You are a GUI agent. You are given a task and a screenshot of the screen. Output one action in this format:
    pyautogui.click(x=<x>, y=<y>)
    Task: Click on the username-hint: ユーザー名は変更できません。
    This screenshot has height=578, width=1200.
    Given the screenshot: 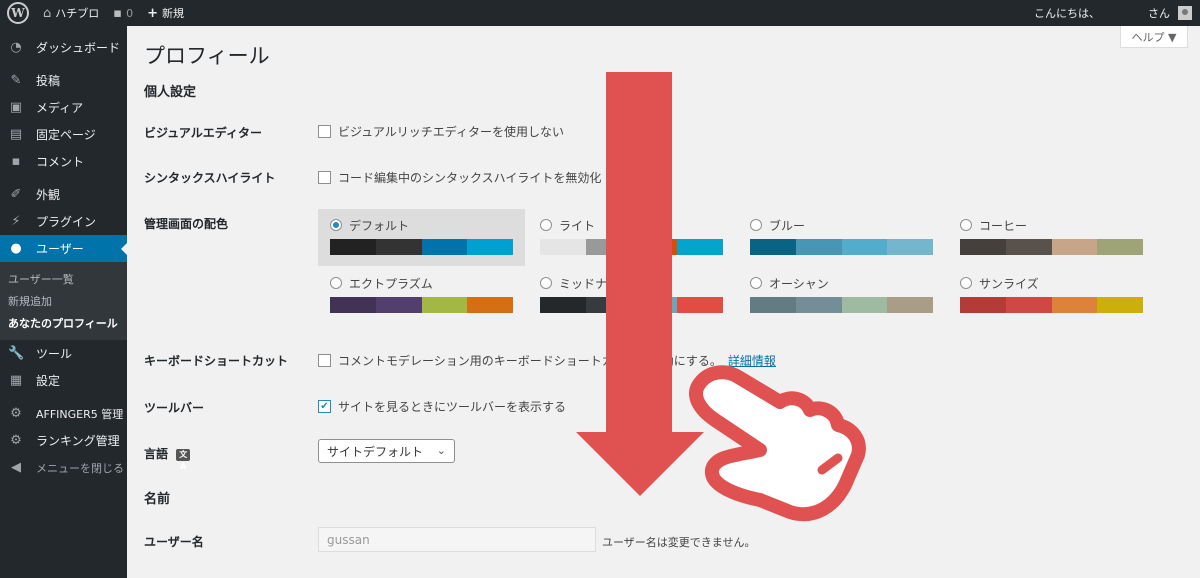 What is the action you would take?
    pyautogui.click(x=679, y=542)
    